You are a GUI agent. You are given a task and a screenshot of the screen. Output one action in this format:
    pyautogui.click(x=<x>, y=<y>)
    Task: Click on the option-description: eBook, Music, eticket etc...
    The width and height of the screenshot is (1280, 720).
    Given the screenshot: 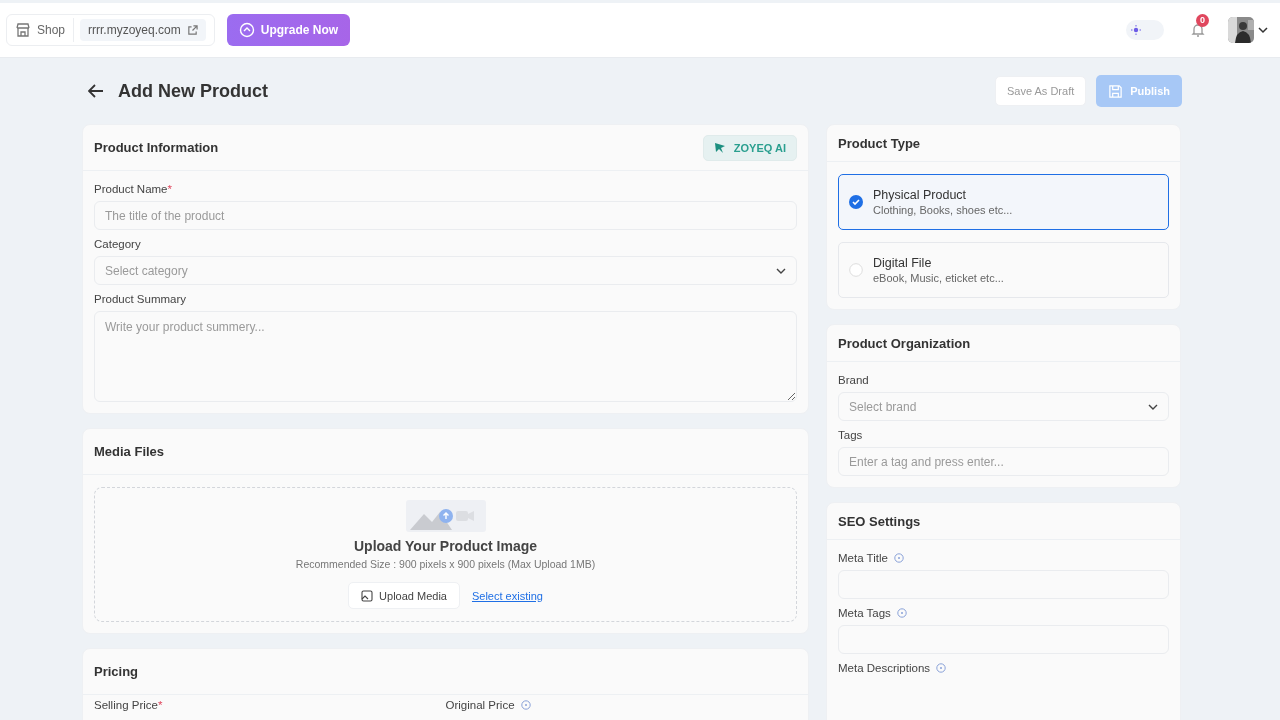 What is the action you would take?
    pyautogui.click(x=938, y=278)
    